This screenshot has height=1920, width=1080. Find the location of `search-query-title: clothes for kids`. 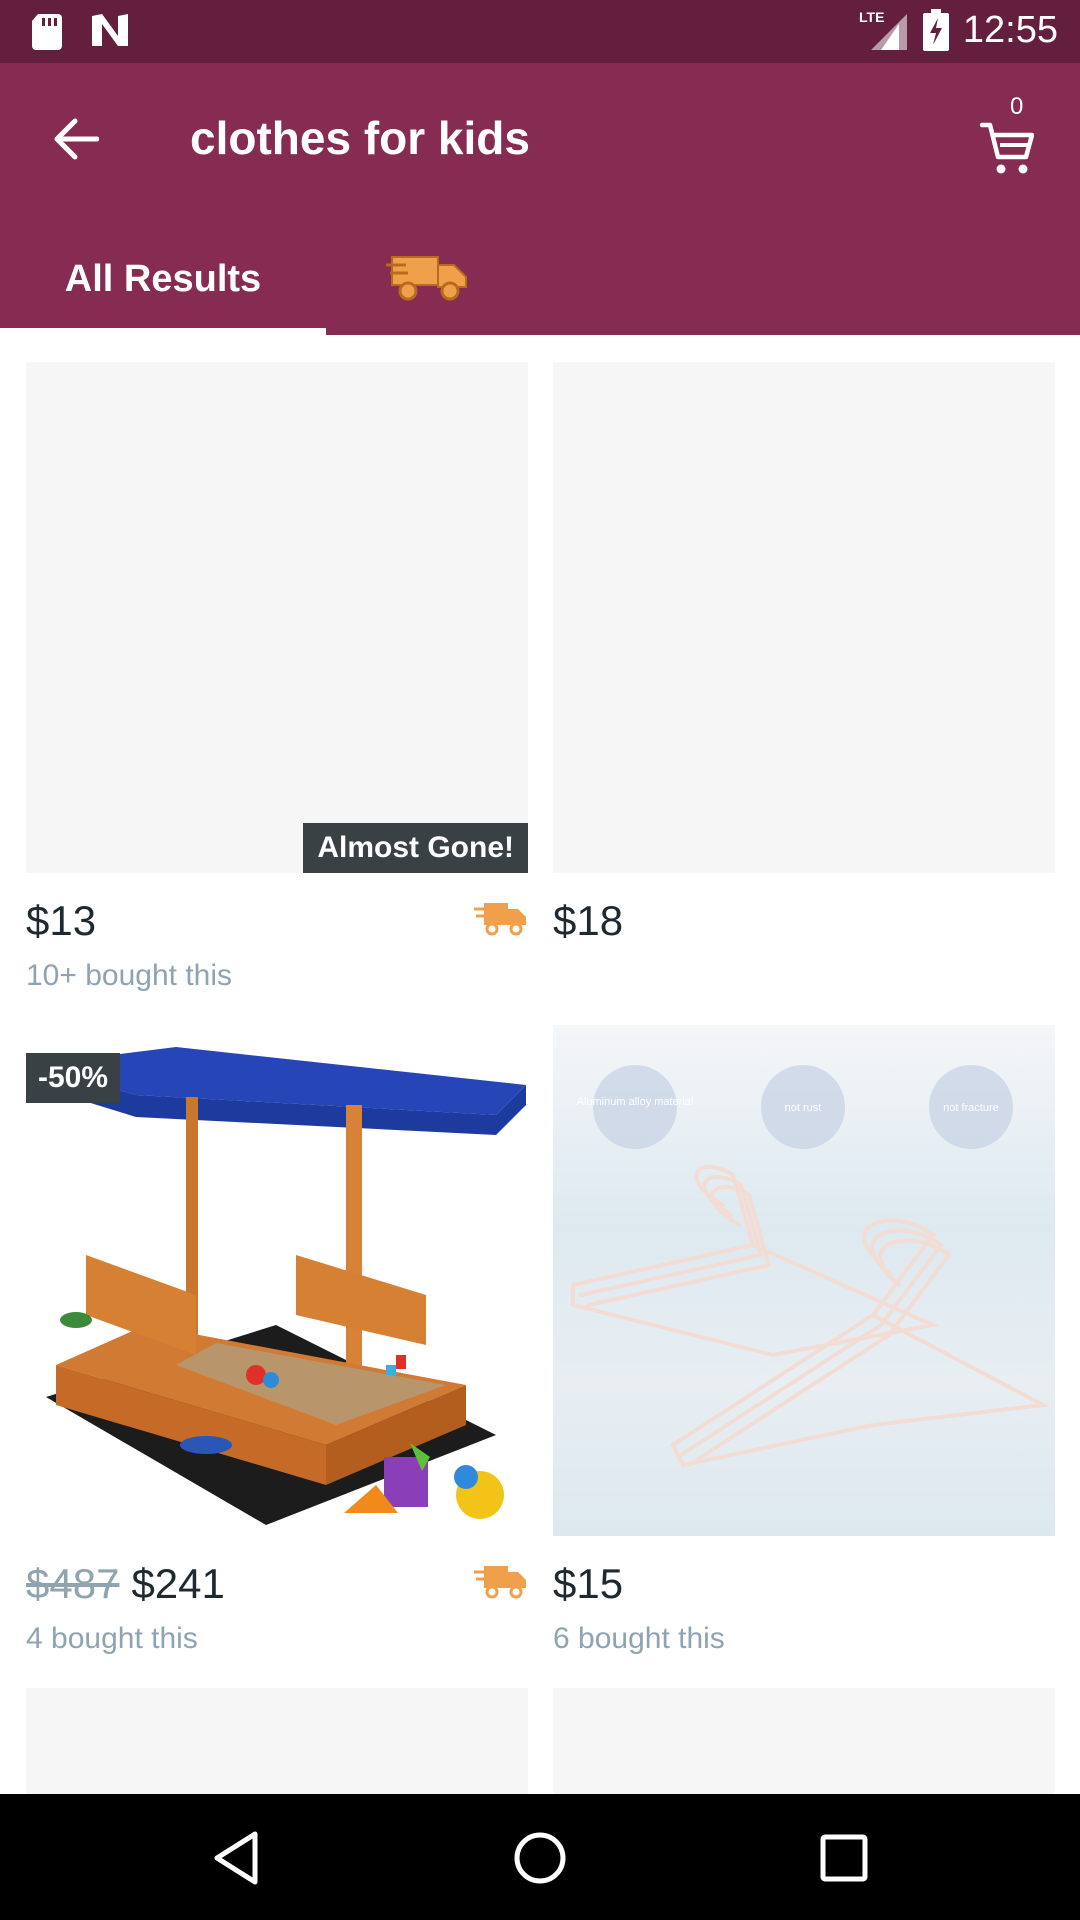

search-query-title: clothes for kids is located at coordinates (360, 138).